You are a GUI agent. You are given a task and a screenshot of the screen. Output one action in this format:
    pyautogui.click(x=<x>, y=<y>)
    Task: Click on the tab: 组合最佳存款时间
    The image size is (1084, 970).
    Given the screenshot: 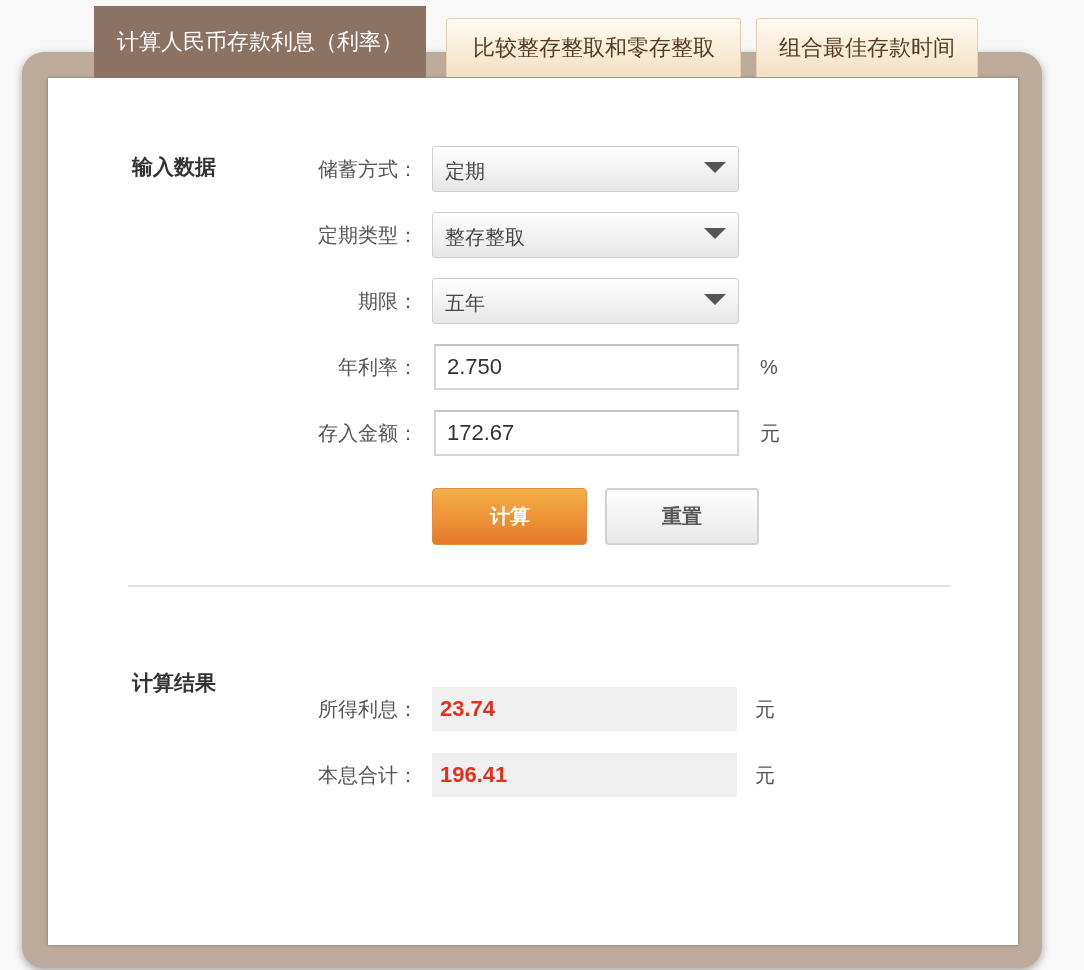 What is the action you would take?
    pyautogui.click(x=867, y=47)
    